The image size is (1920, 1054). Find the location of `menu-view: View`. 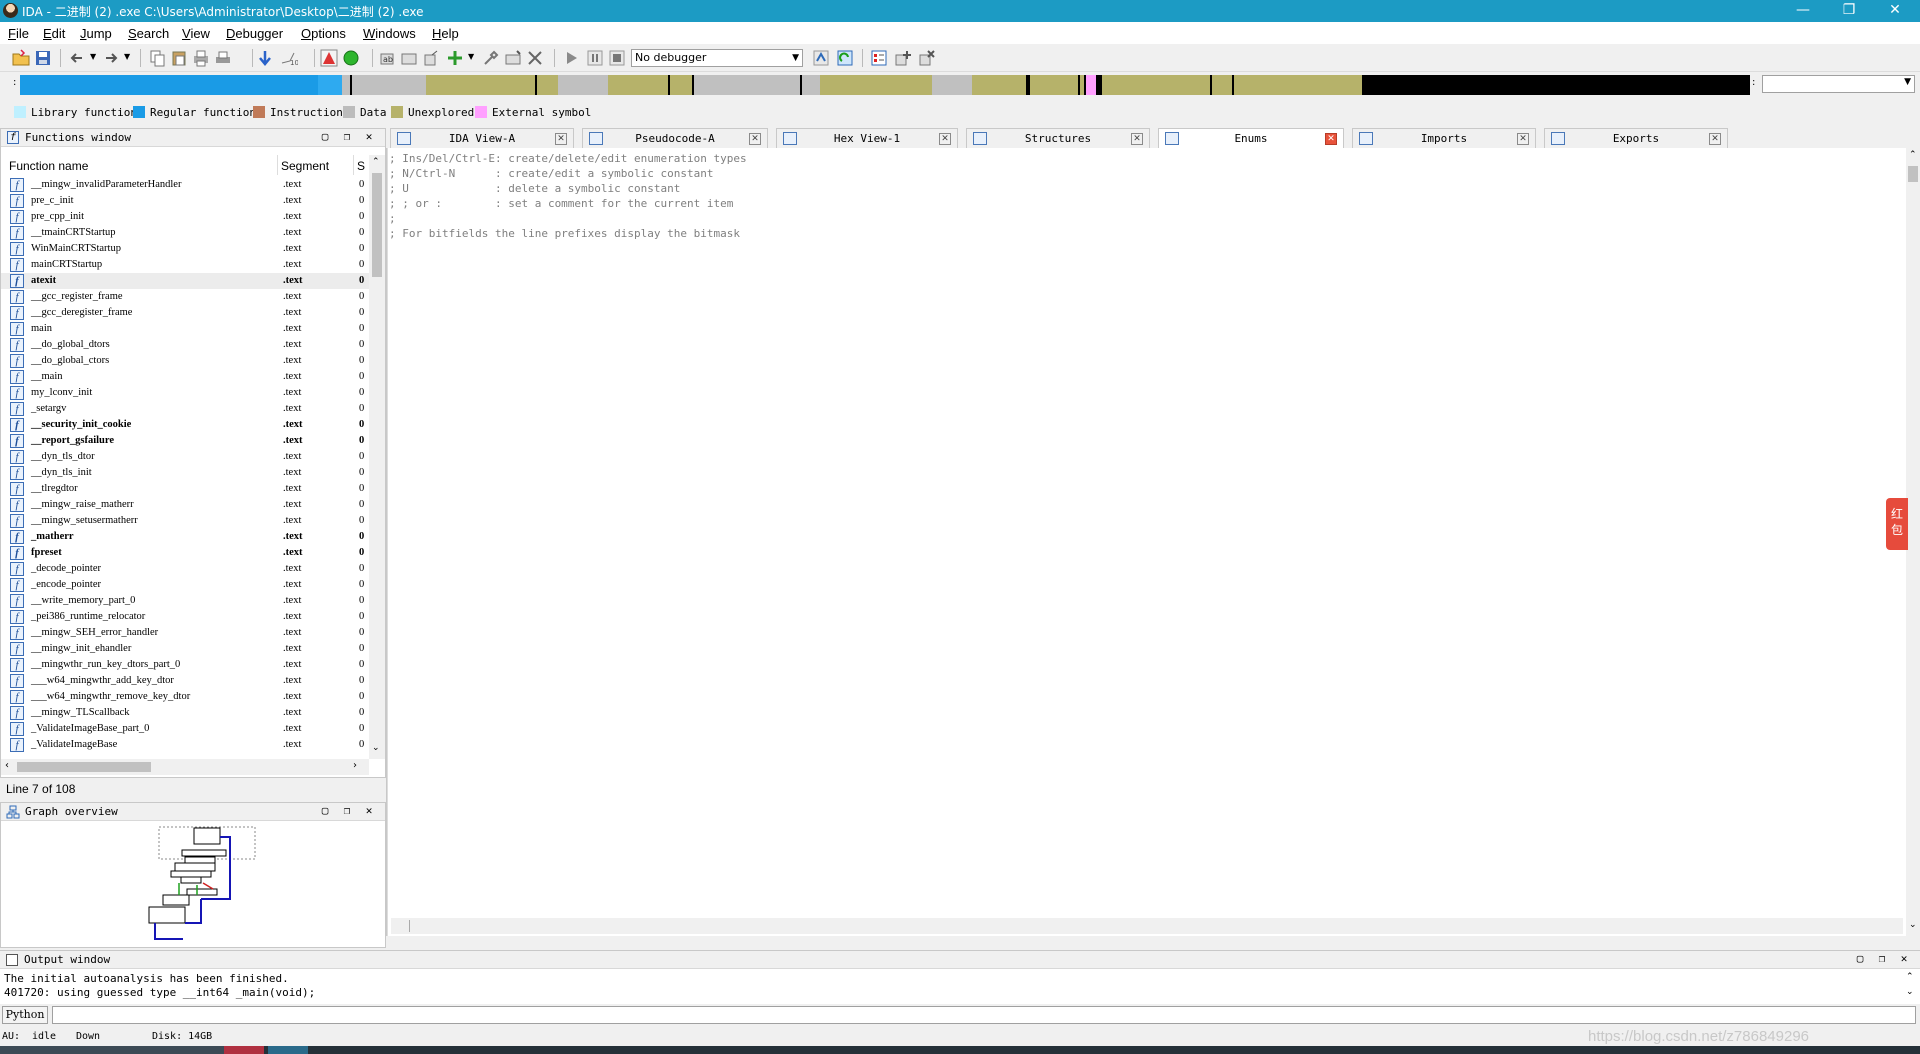

menu-view: View is located at coordinates (196, 33).